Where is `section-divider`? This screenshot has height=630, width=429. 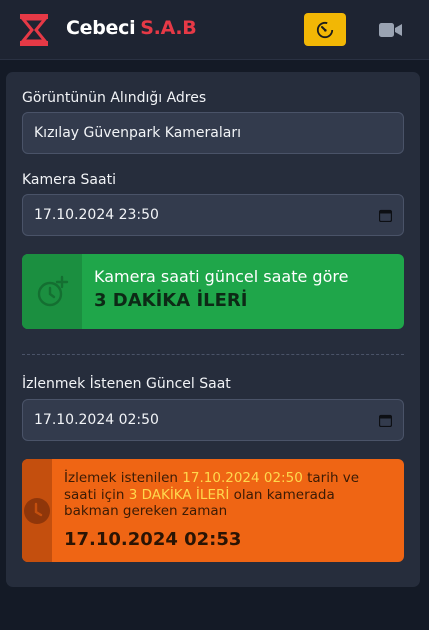 section-divider is located at coordinates (213, 354).